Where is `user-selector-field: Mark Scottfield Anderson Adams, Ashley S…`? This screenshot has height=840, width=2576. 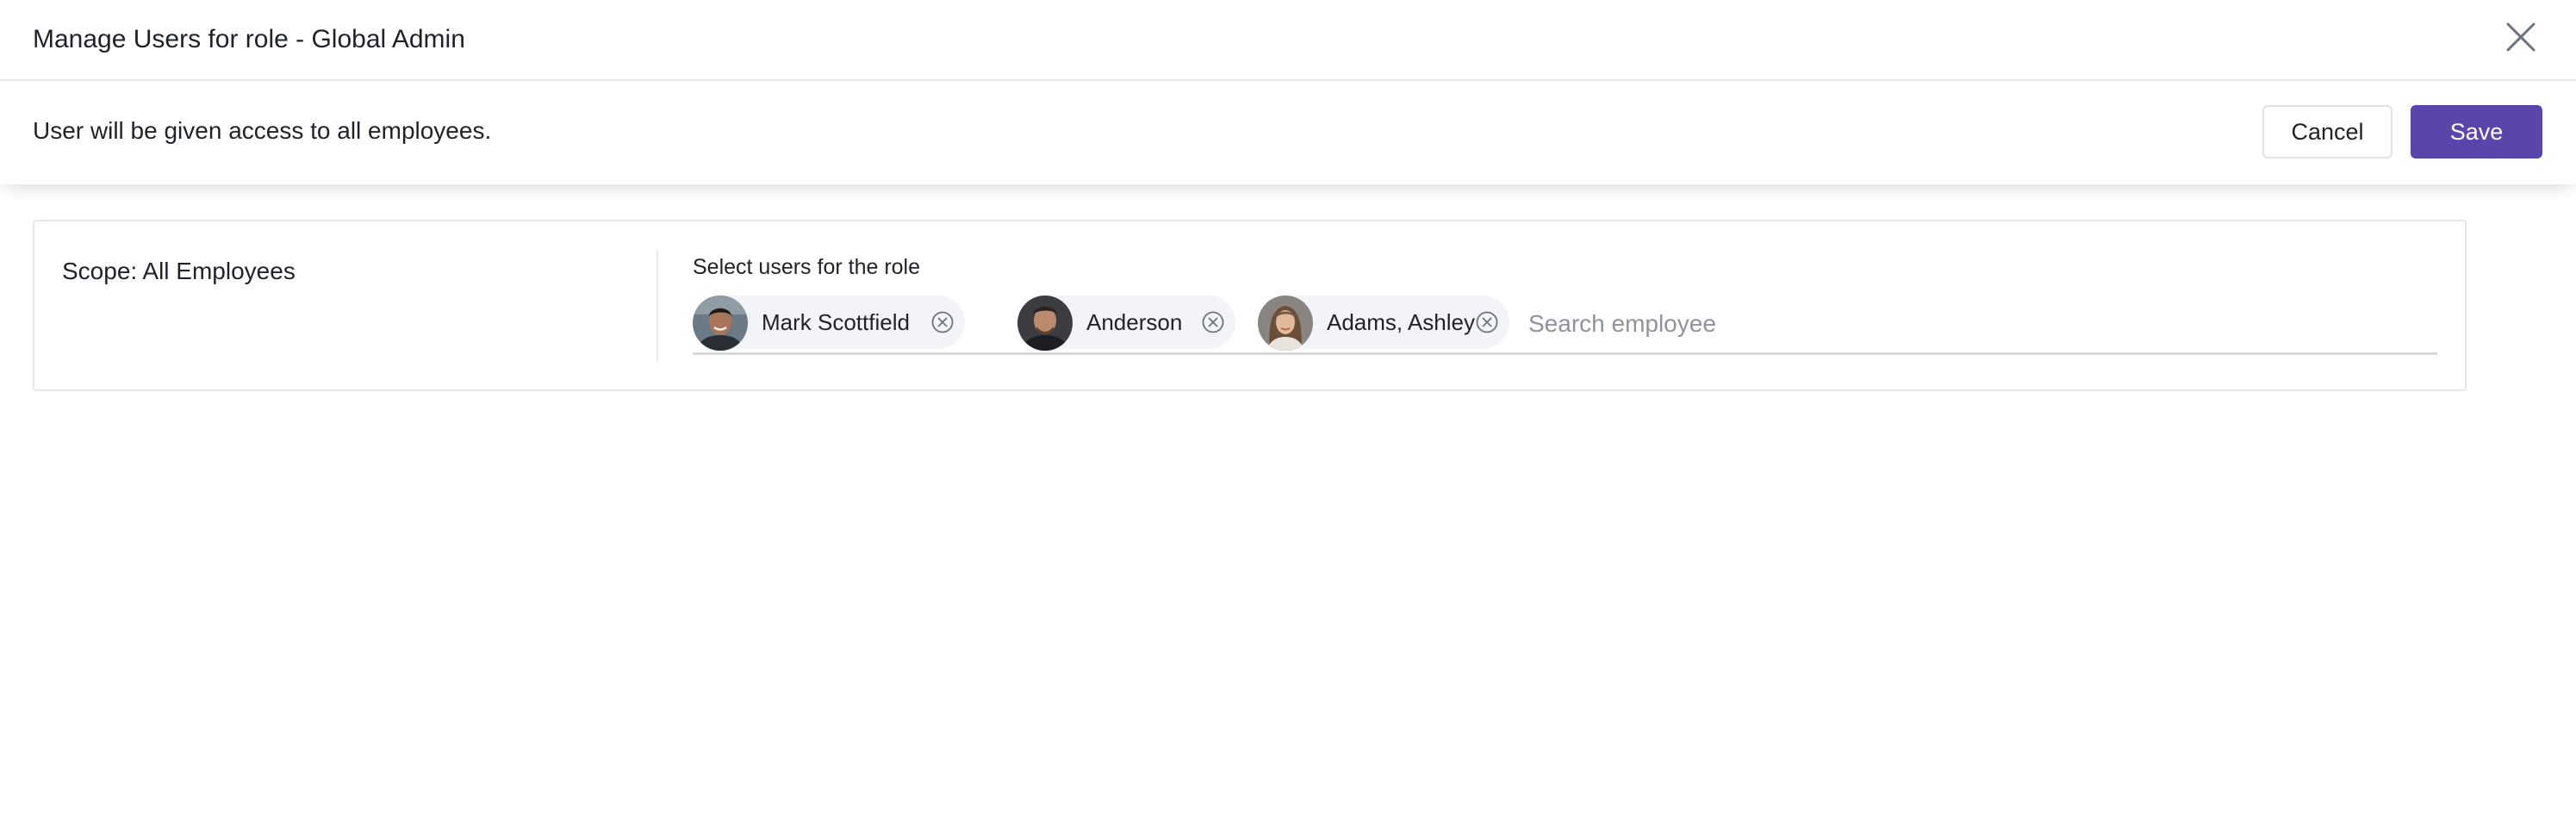
user-selector-field: Mark Scottfield Anderson Adams, Ashley S… is located at coordinates (1565, 326).